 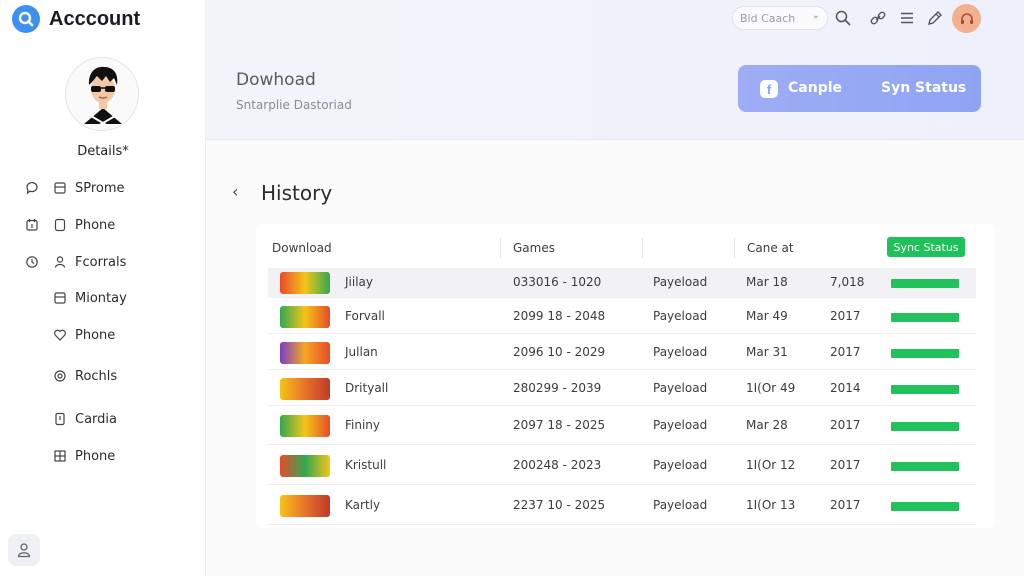 What do you see at coordinates (32, 225) in the screenshot?
I see `calendar-icon` at bounding box center [32, 225].